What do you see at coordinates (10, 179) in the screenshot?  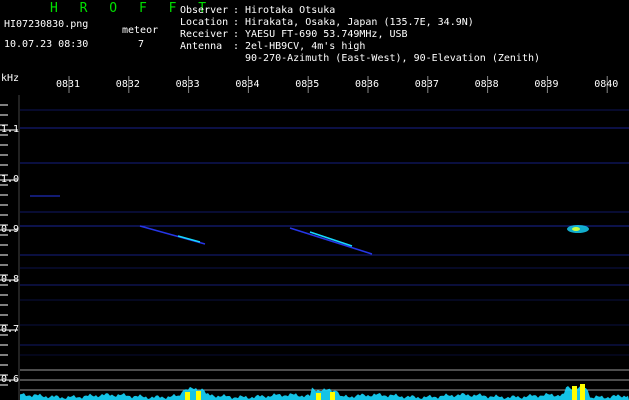 I see `y-tick-label: 1.0` at bounding box center [10, 179].